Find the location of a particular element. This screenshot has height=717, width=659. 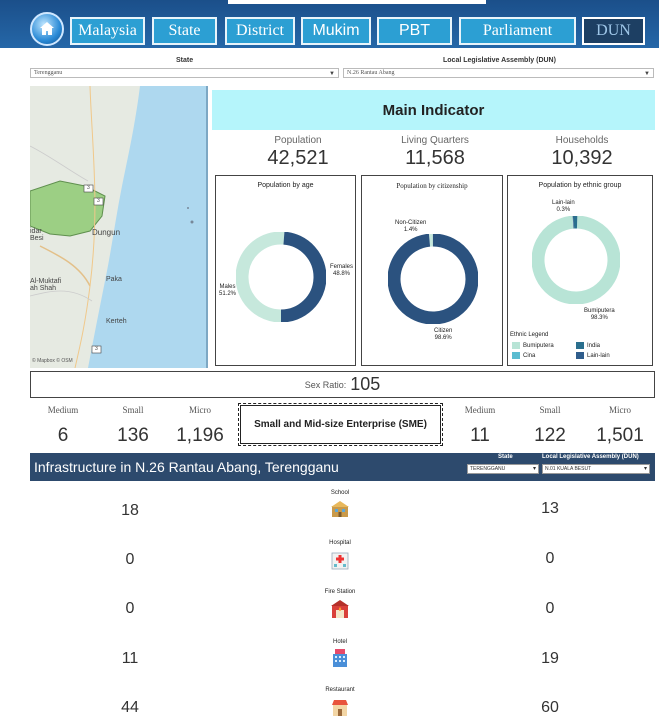

infra-dun-label: Local Legislative Assembly (DUN) is located at coordinates (590, 457).